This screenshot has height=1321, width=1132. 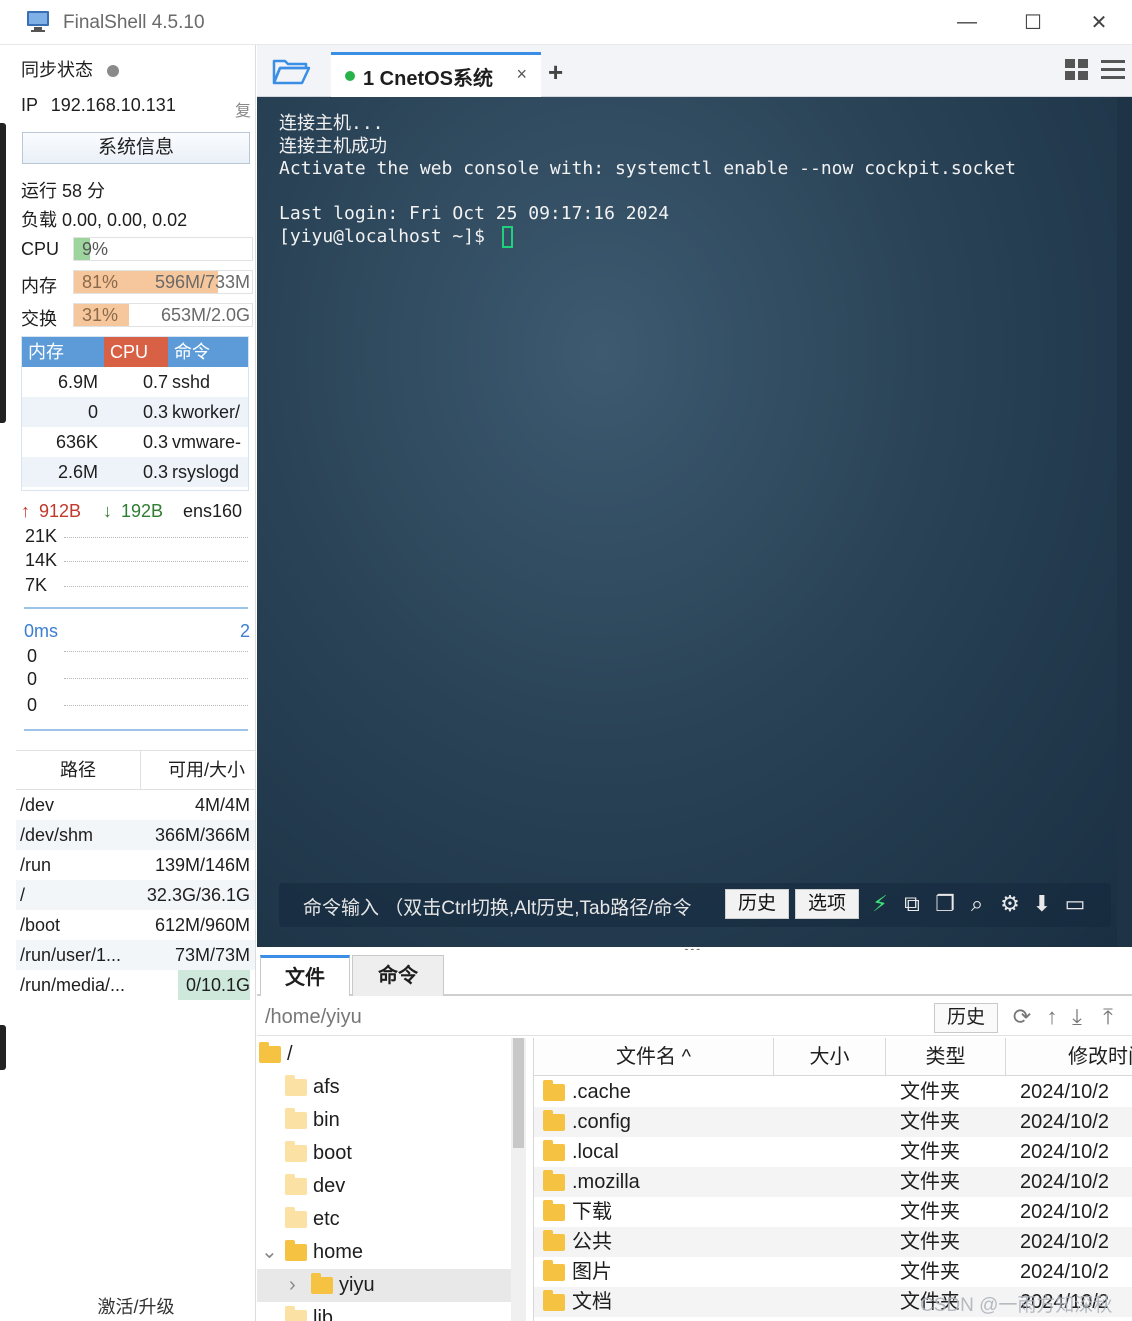 What do you see at coordinates (601, 1092) in the screenshot?
I see `file-name: .cache` at bounding box center [601, 1092].